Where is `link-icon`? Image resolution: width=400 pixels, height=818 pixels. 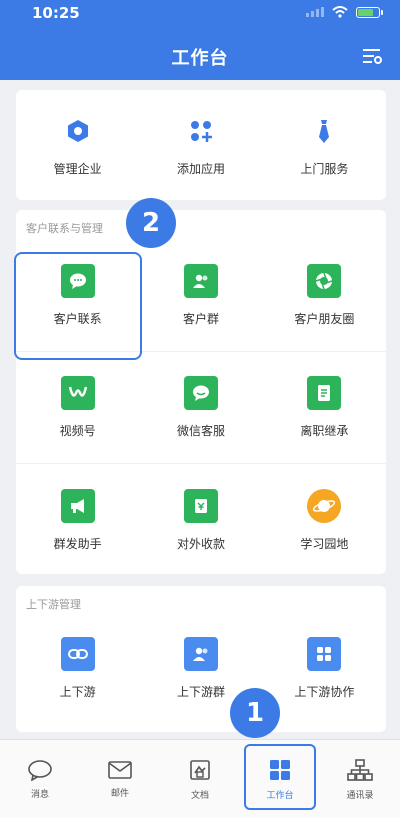 link-icon is located at coordinates (77, 653).